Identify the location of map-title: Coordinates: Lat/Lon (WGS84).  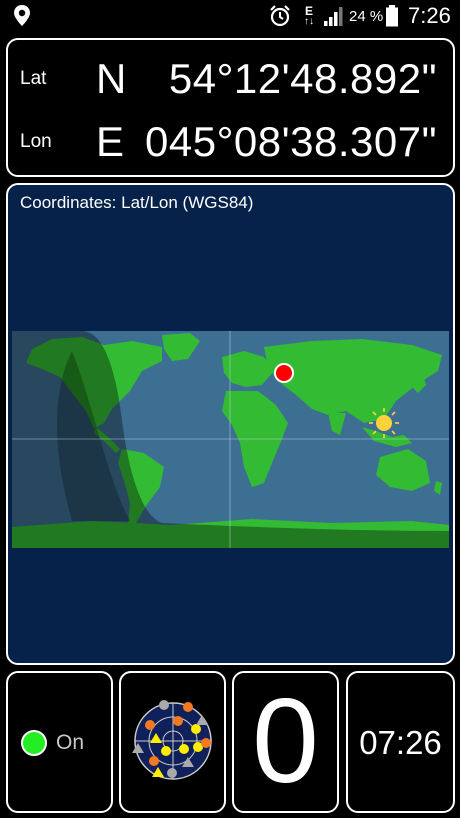
(137, 202).